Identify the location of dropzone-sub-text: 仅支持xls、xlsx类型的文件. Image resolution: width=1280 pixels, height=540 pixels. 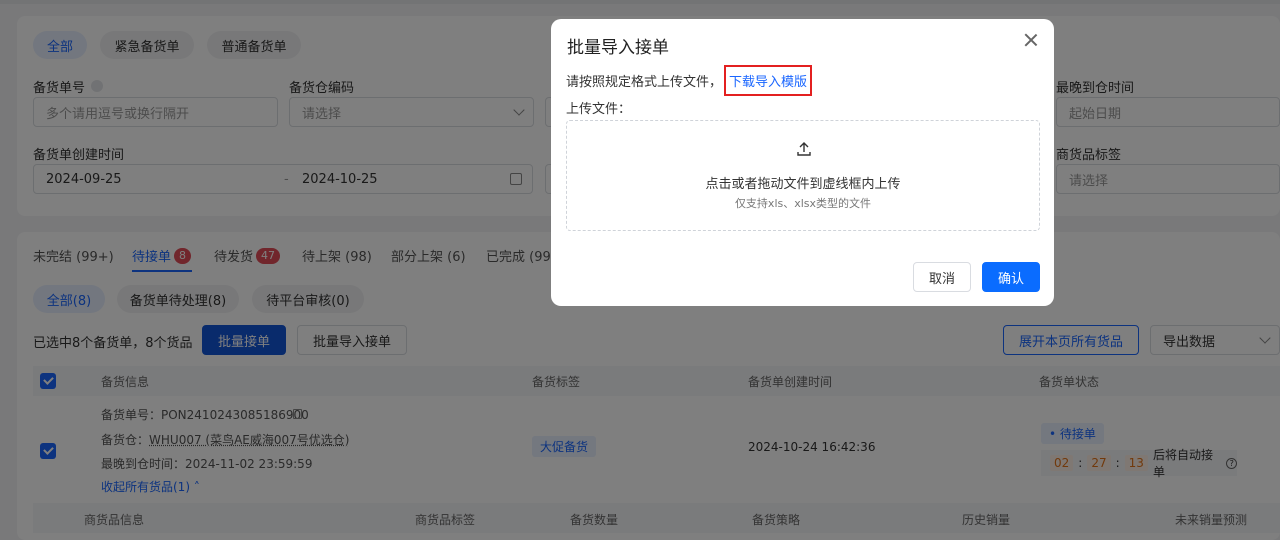
(803, 203).